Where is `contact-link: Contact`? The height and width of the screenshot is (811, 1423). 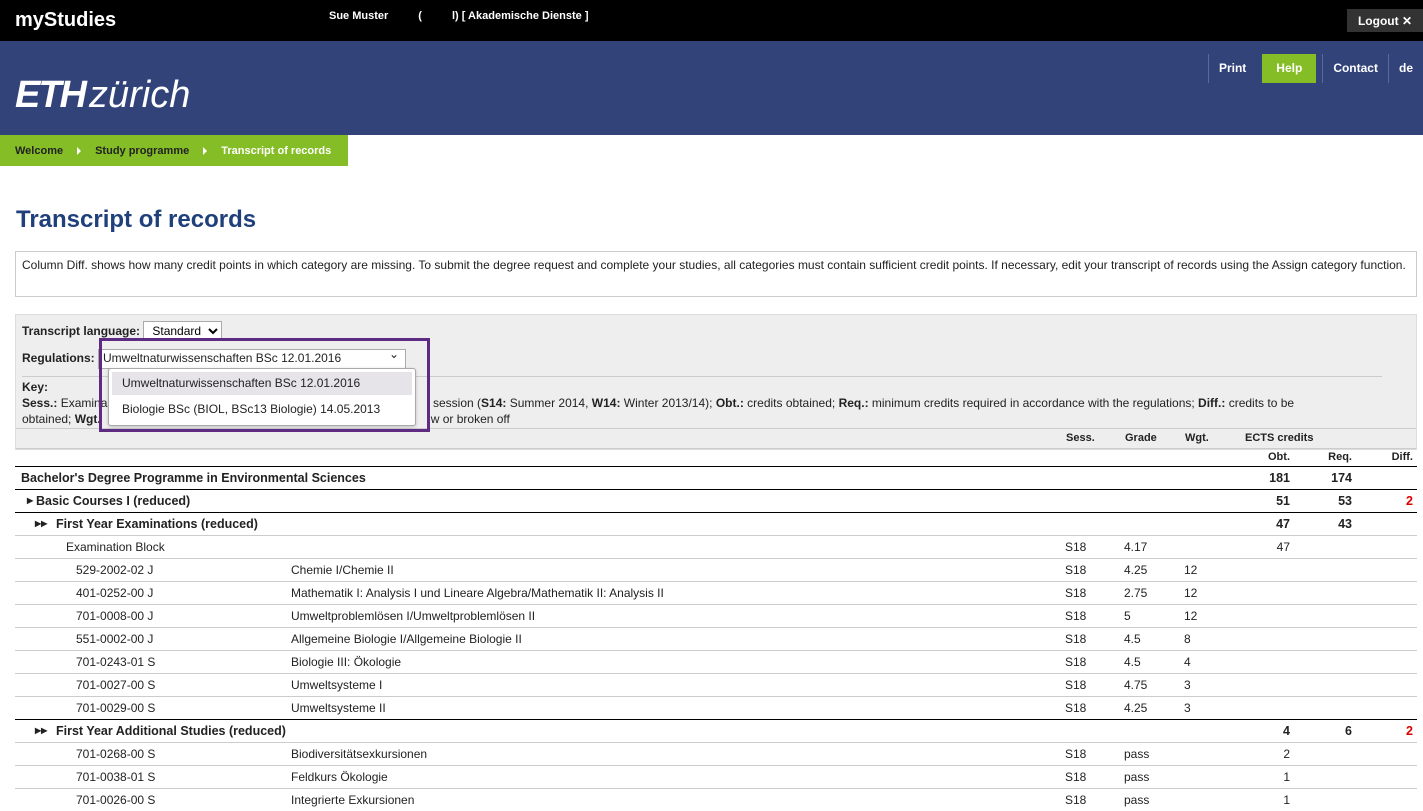
contact-link: Contact is located at coordinates (1355, 68).